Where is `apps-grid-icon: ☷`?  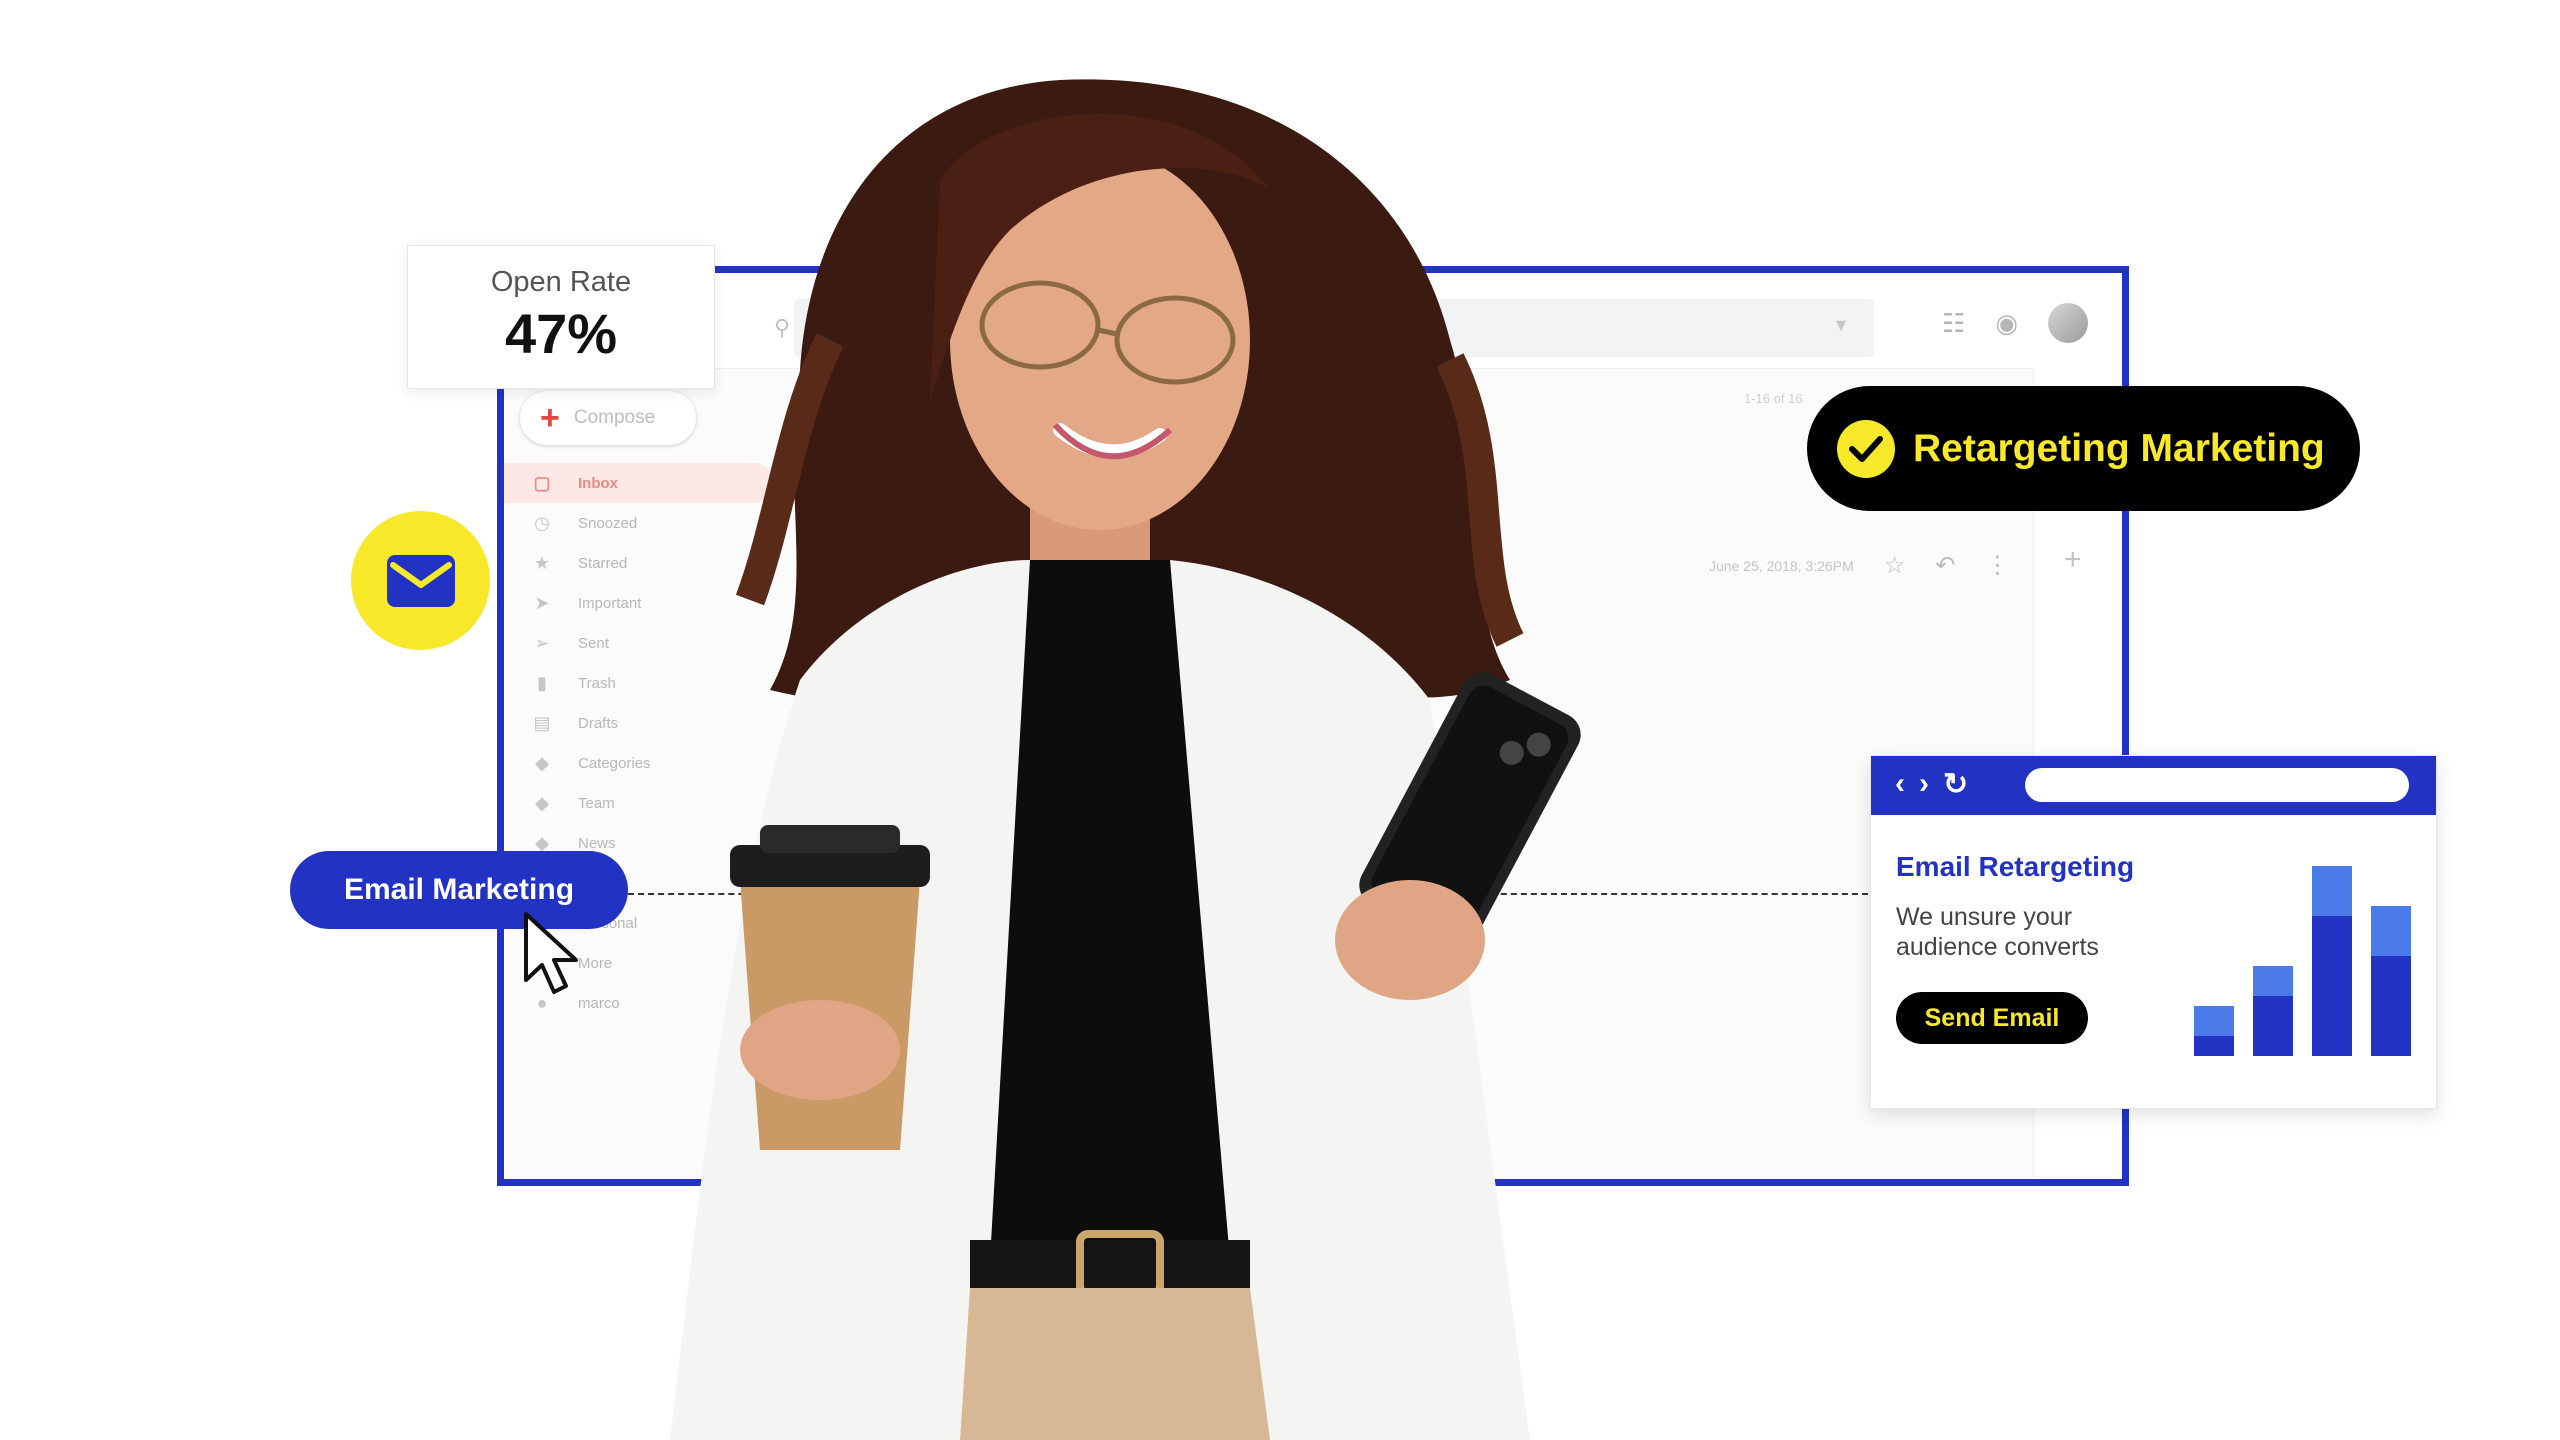 apps-grid-icon: ☷ is located at coordinates (1953, 323).